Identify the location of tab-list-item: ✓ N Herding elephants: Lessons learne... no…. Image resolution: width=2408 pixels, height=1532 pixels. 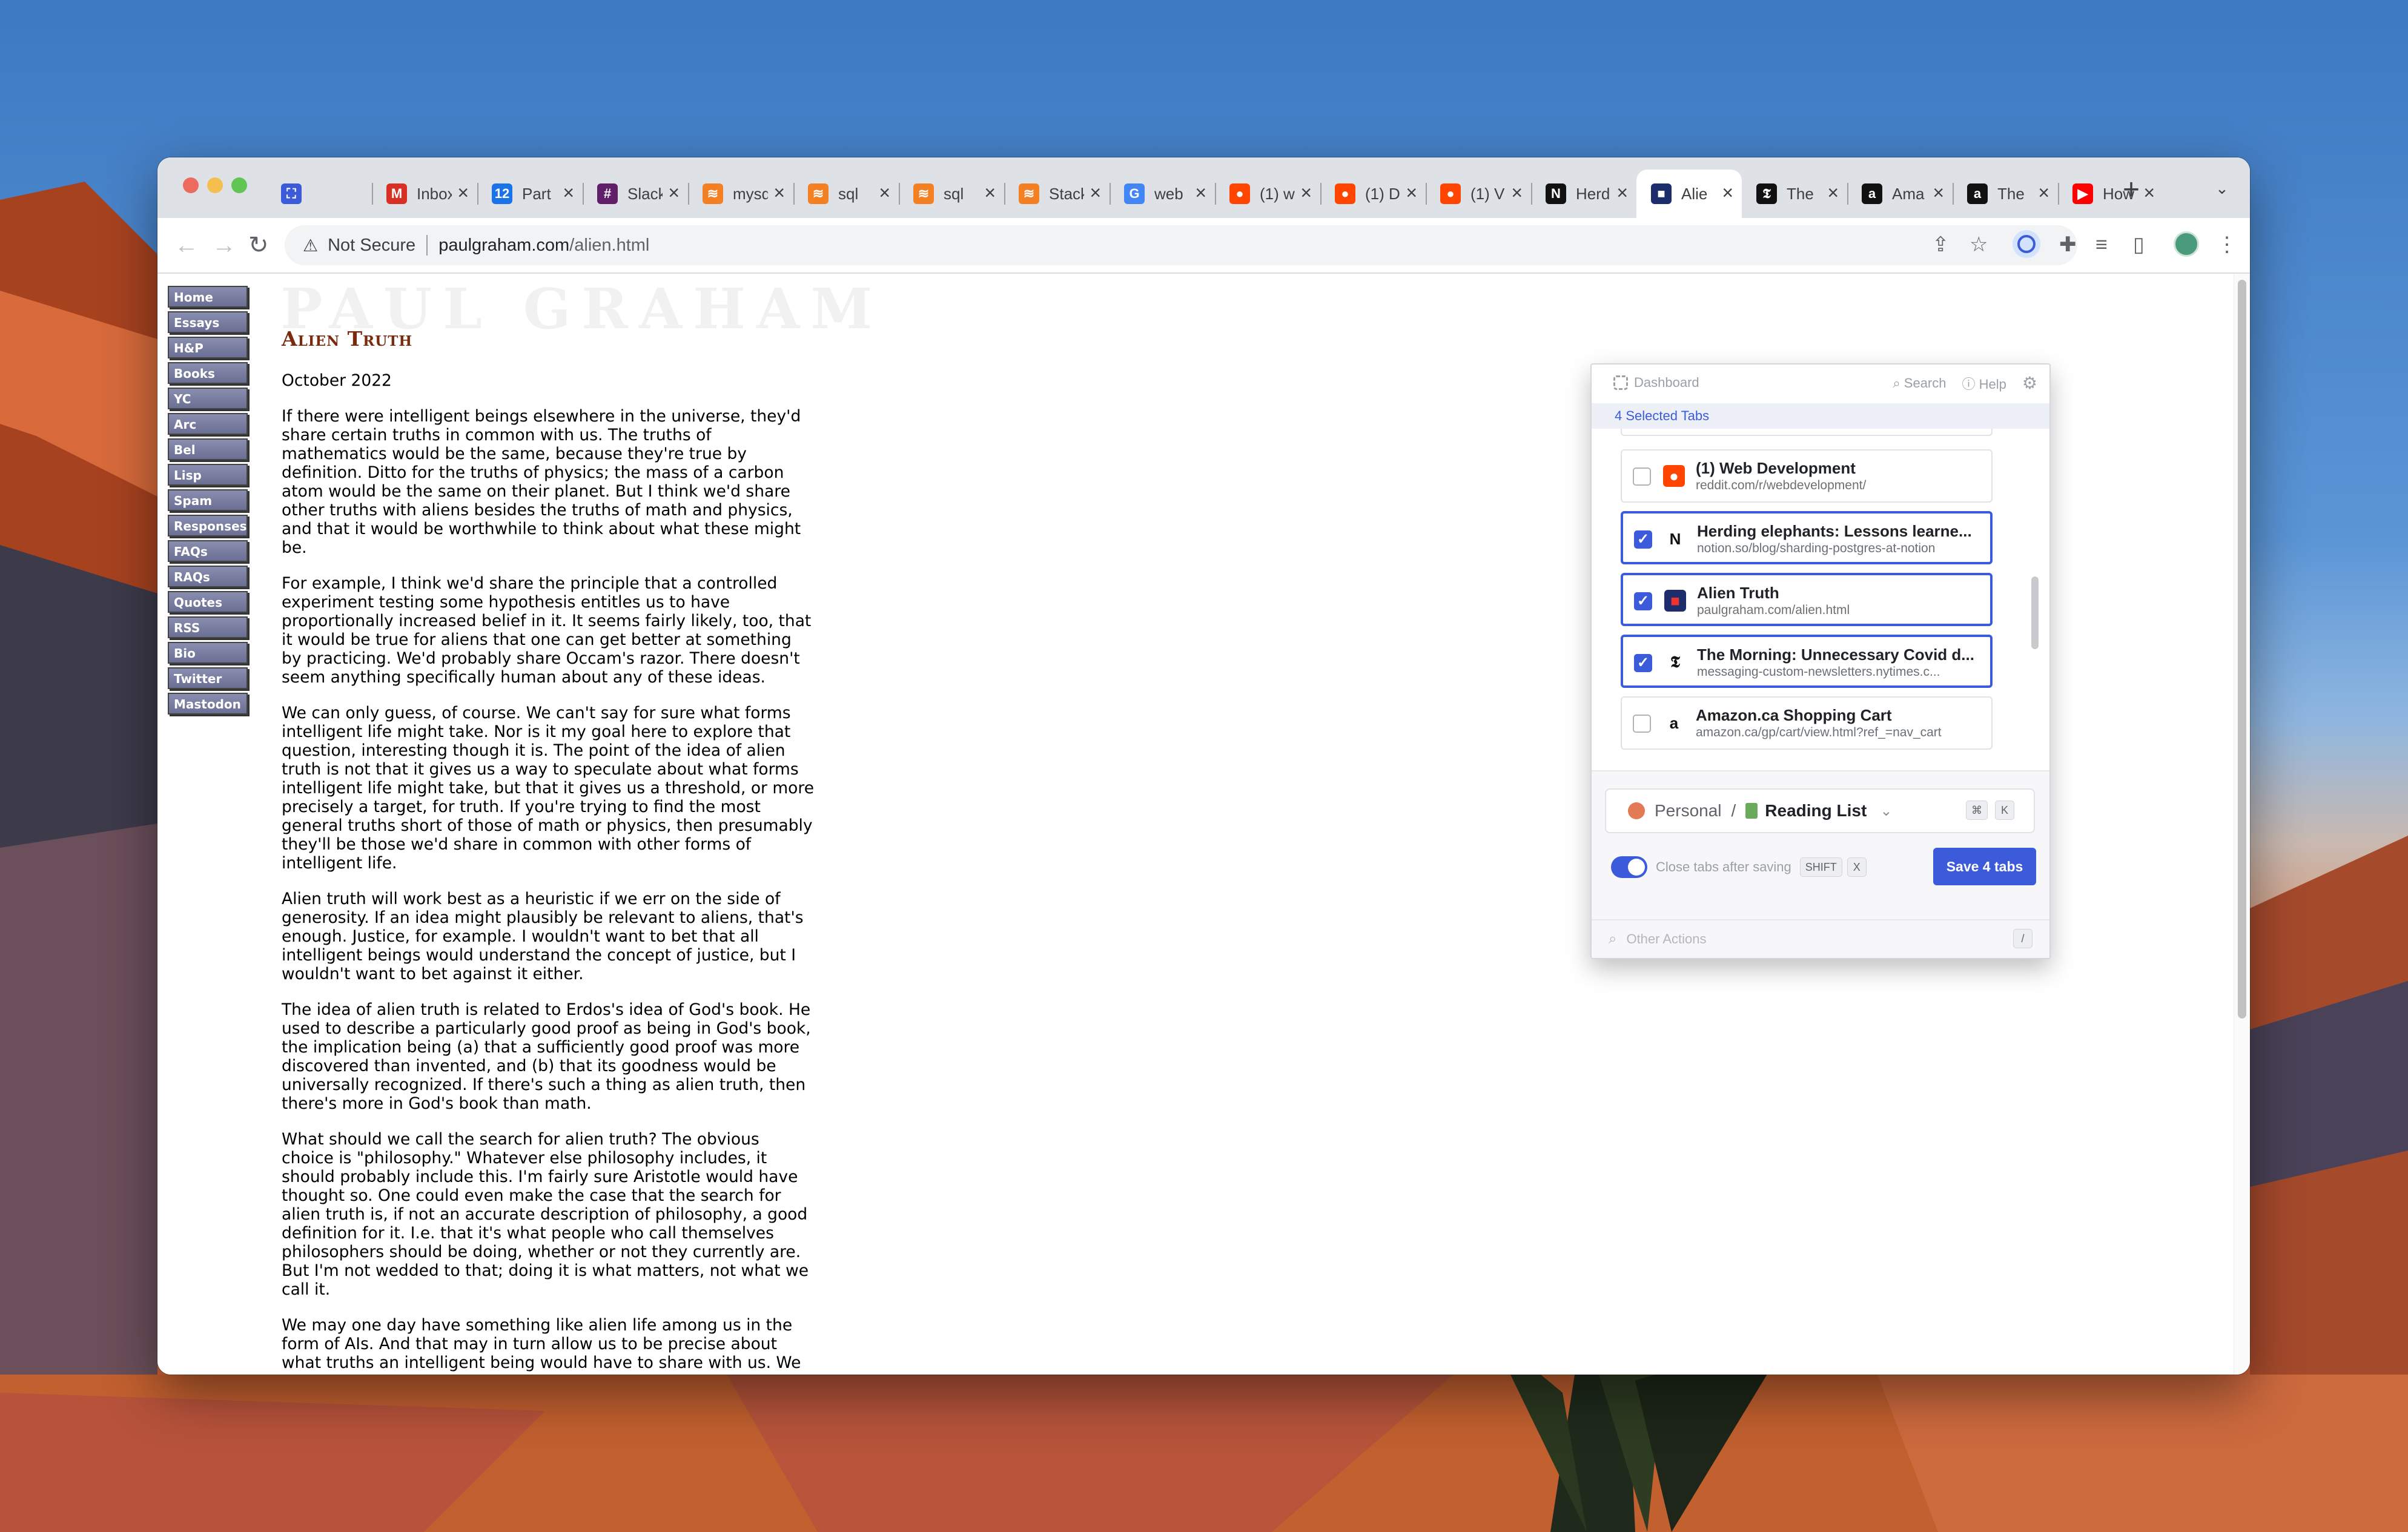
(1807, 537).